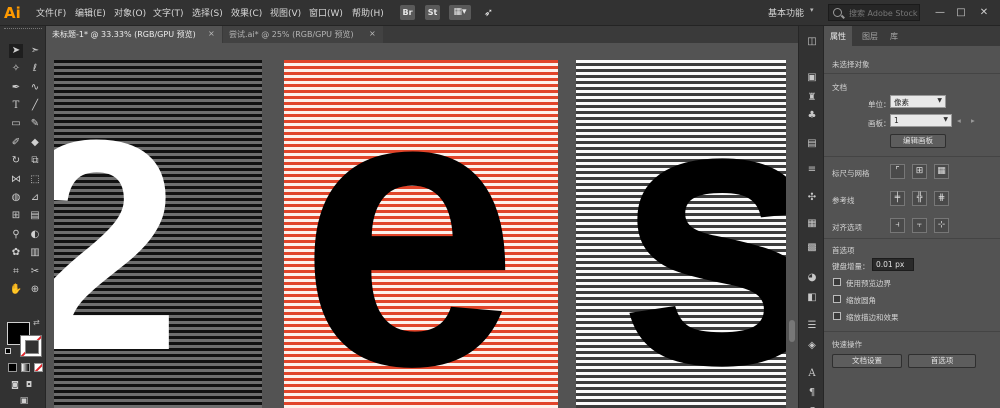 The height and width of the screenshot is (408, 1000). I want to click on vertical-scrollbar-thumb, so click(792, 331).